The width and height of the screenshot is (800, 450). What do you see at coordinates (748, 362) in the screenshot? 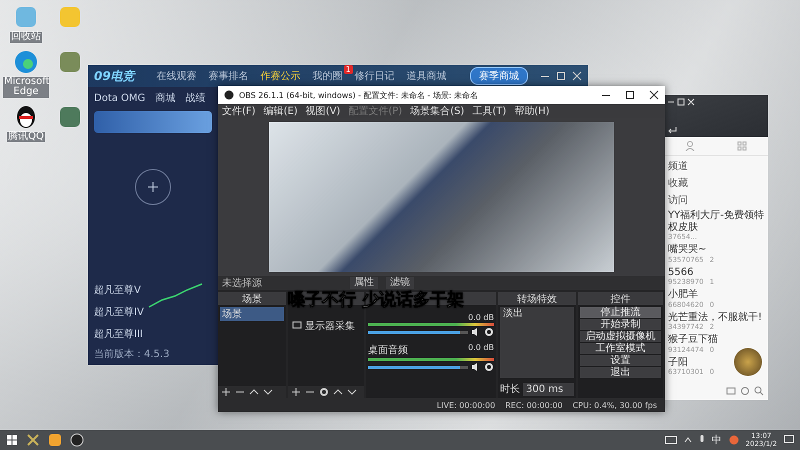
I see `avatar-circle` at bounding box center [748, 362].